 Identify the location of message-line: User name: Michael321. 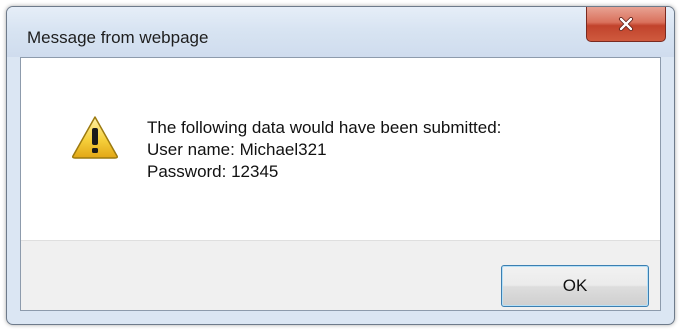
(237, 149).